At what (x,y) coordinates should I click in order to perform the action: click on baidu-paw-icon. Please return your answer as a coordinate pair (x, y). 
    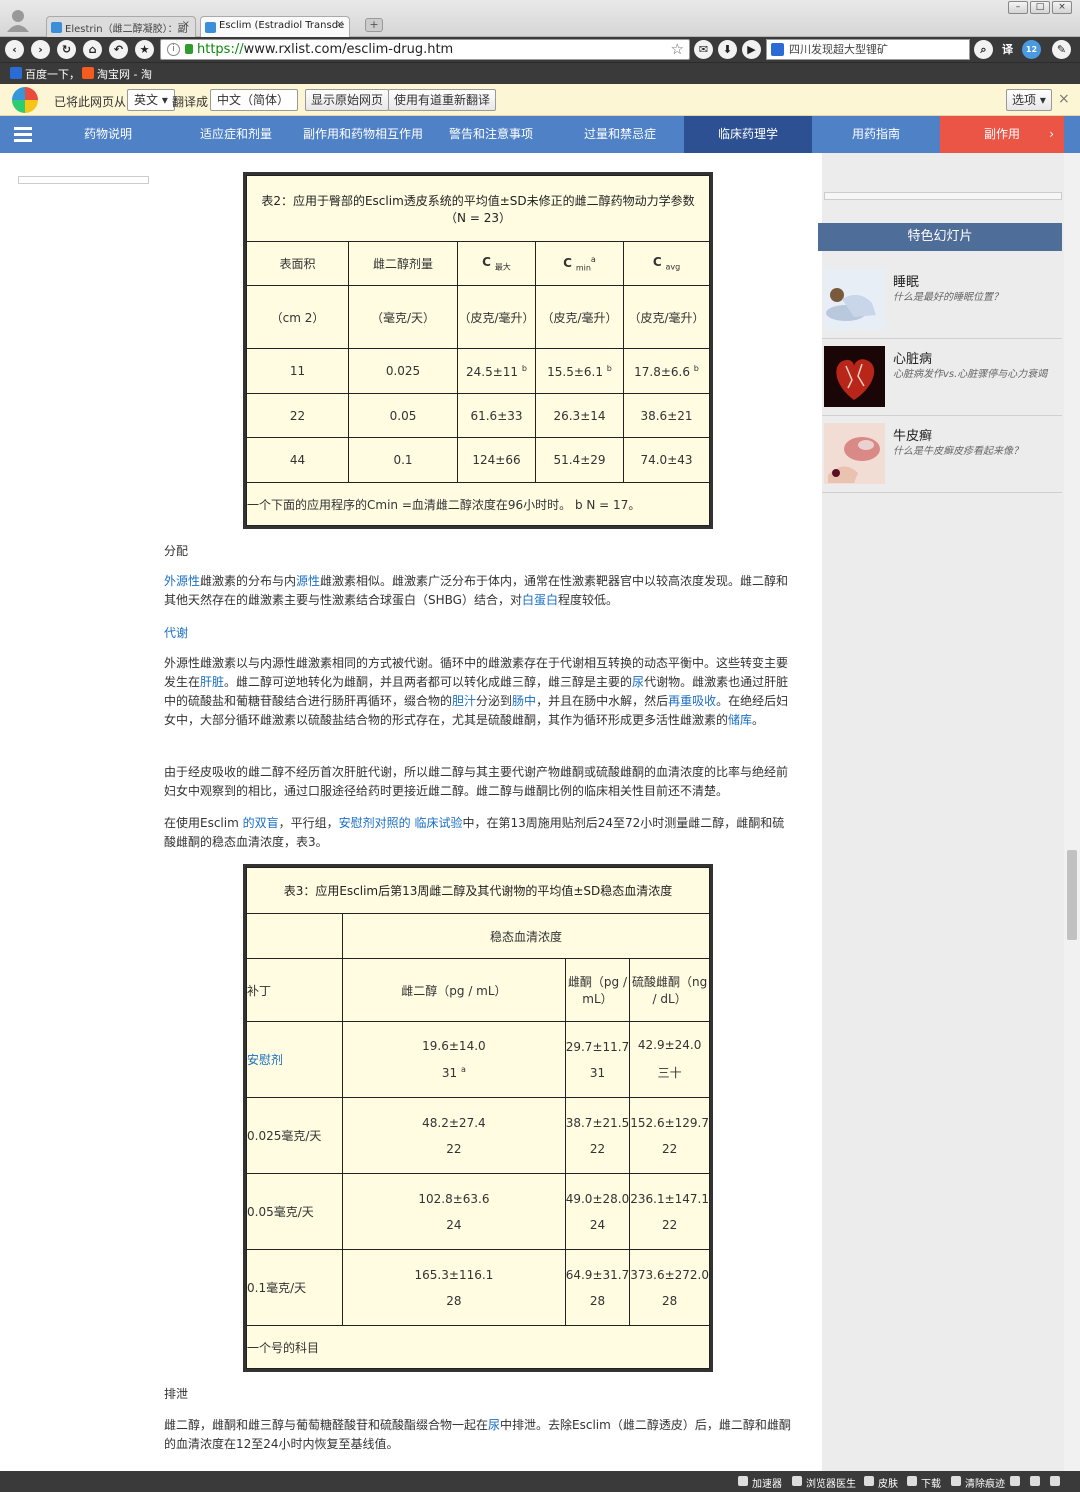
    Looking at the image, I should click on (777, 49).